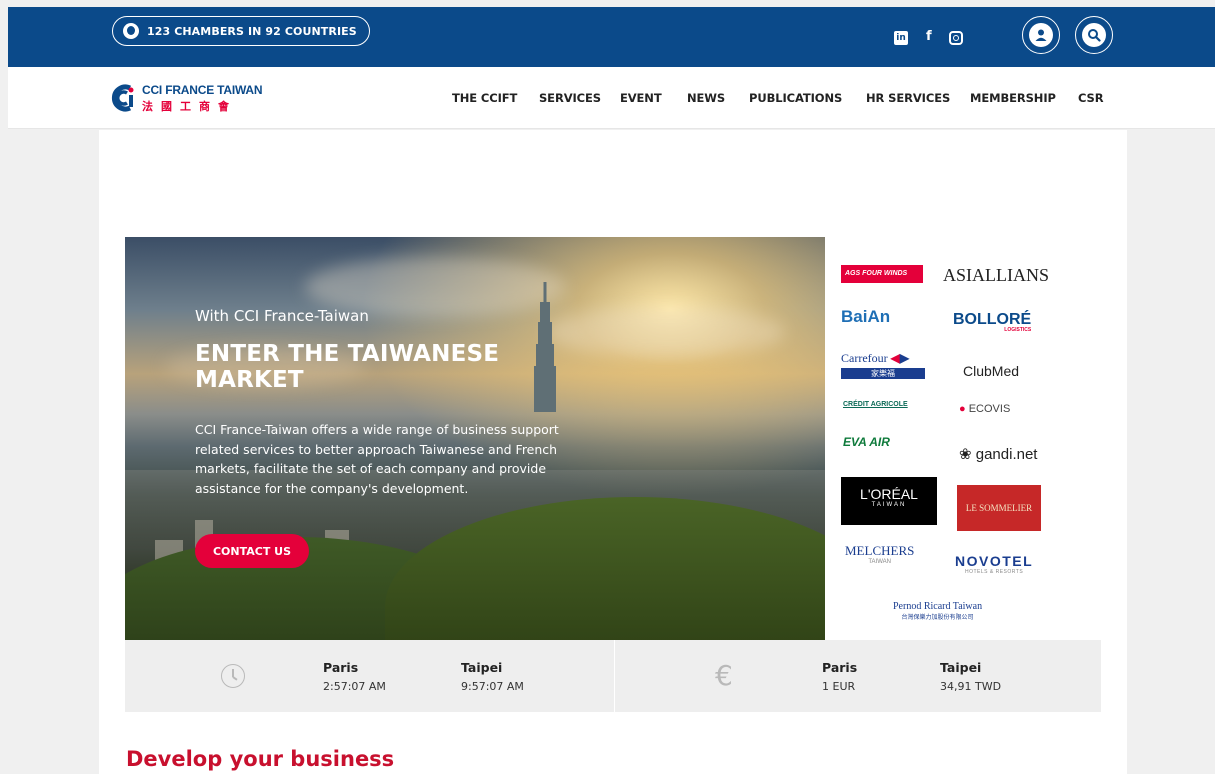 The height and width of the screenshot is (774, 1215). What do you see at coordinates (839, 686) in the screenshot?
I see `currency-paris-value: 1 EUR` at bounding box center [839, 686].